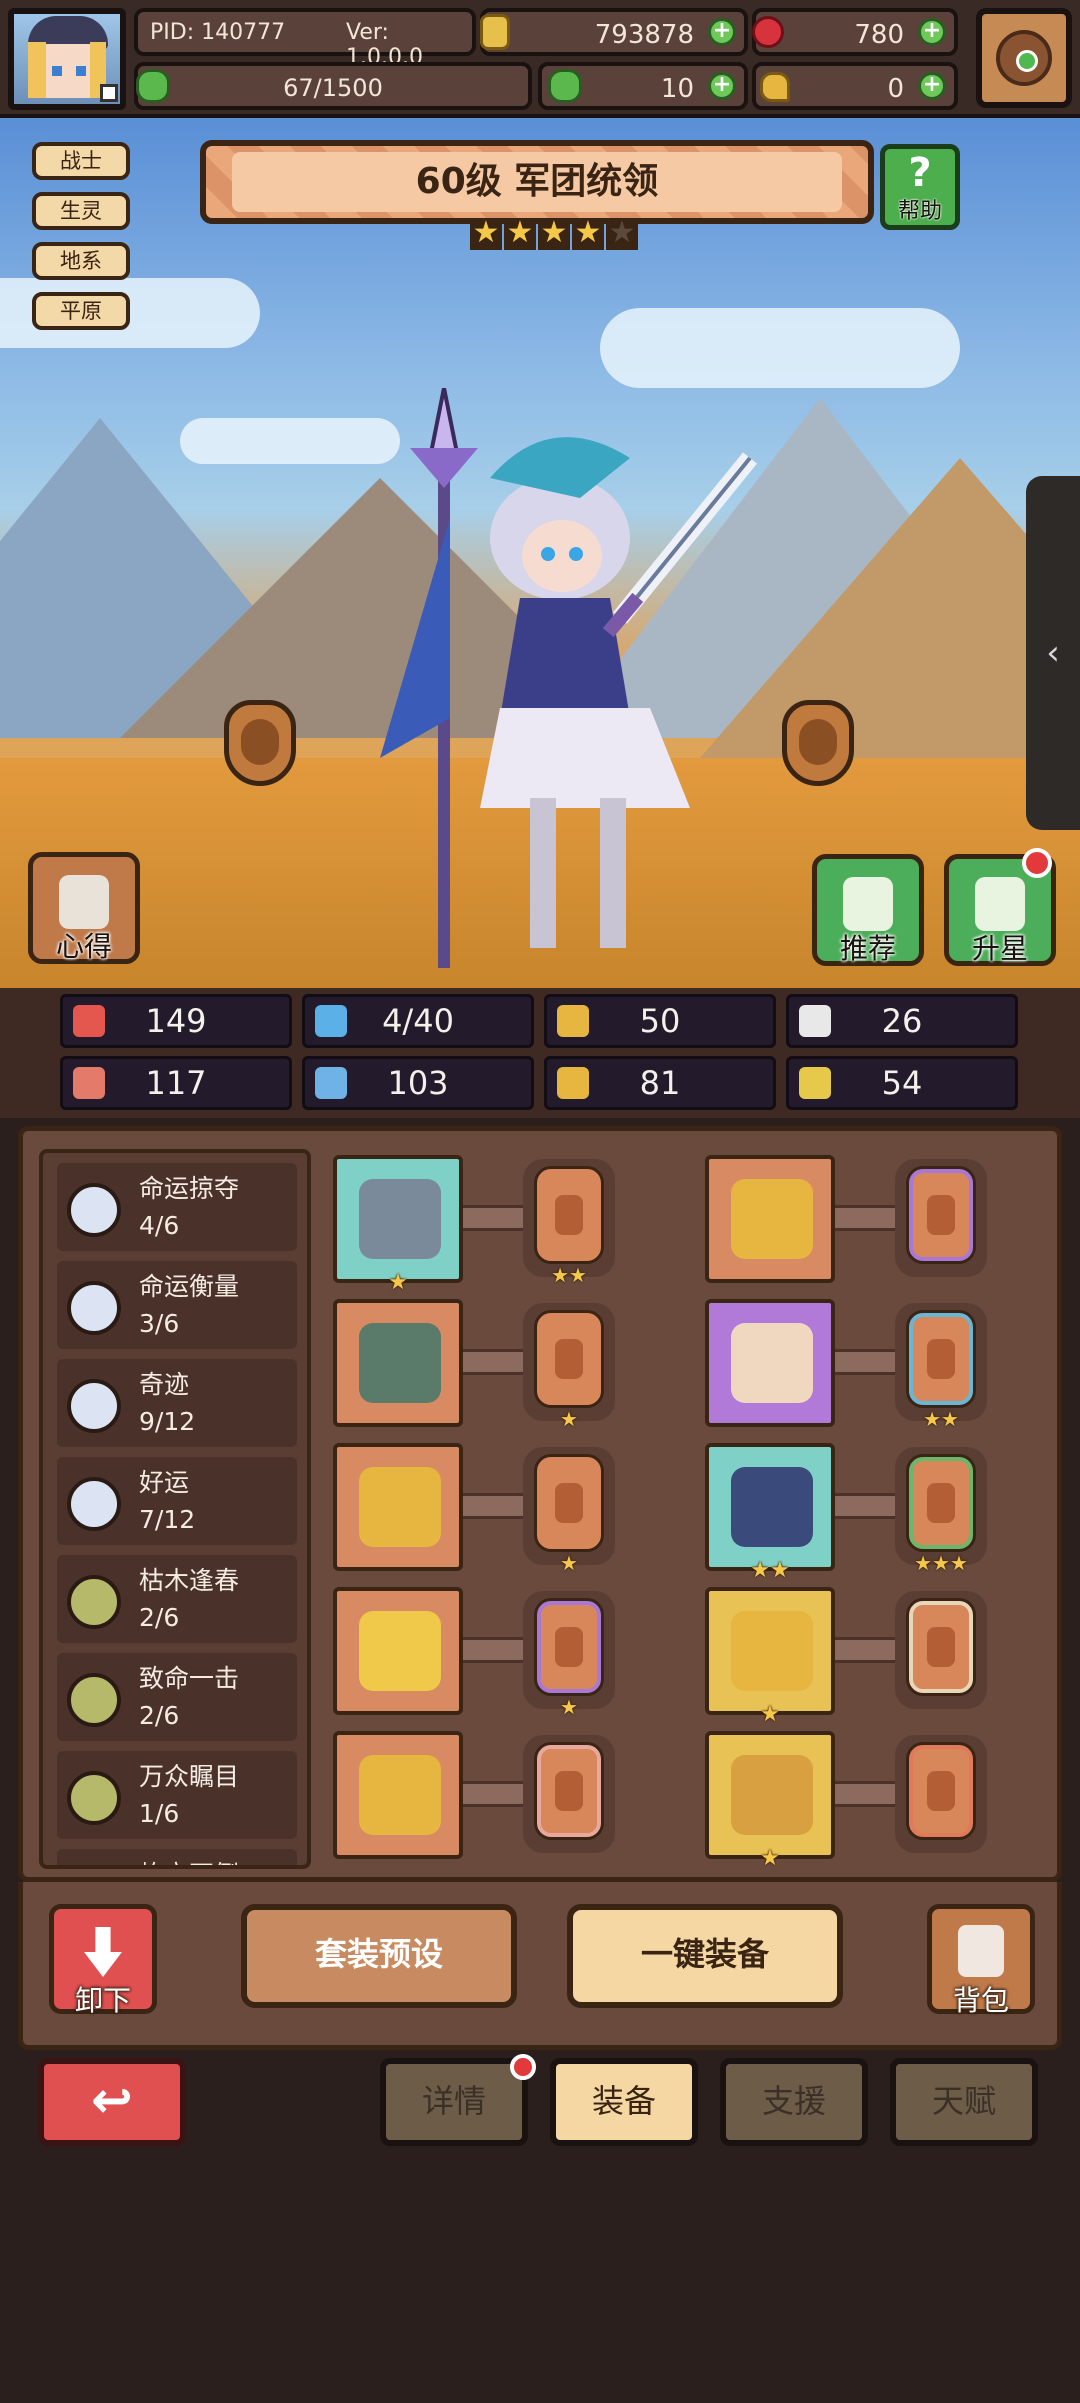 This screenshot has width=1080, height=2403. What do you see at coordinates (569, 1563) in the screenshot?
I see `rune-star-rating: ★` at bounding box center [569, 1563].